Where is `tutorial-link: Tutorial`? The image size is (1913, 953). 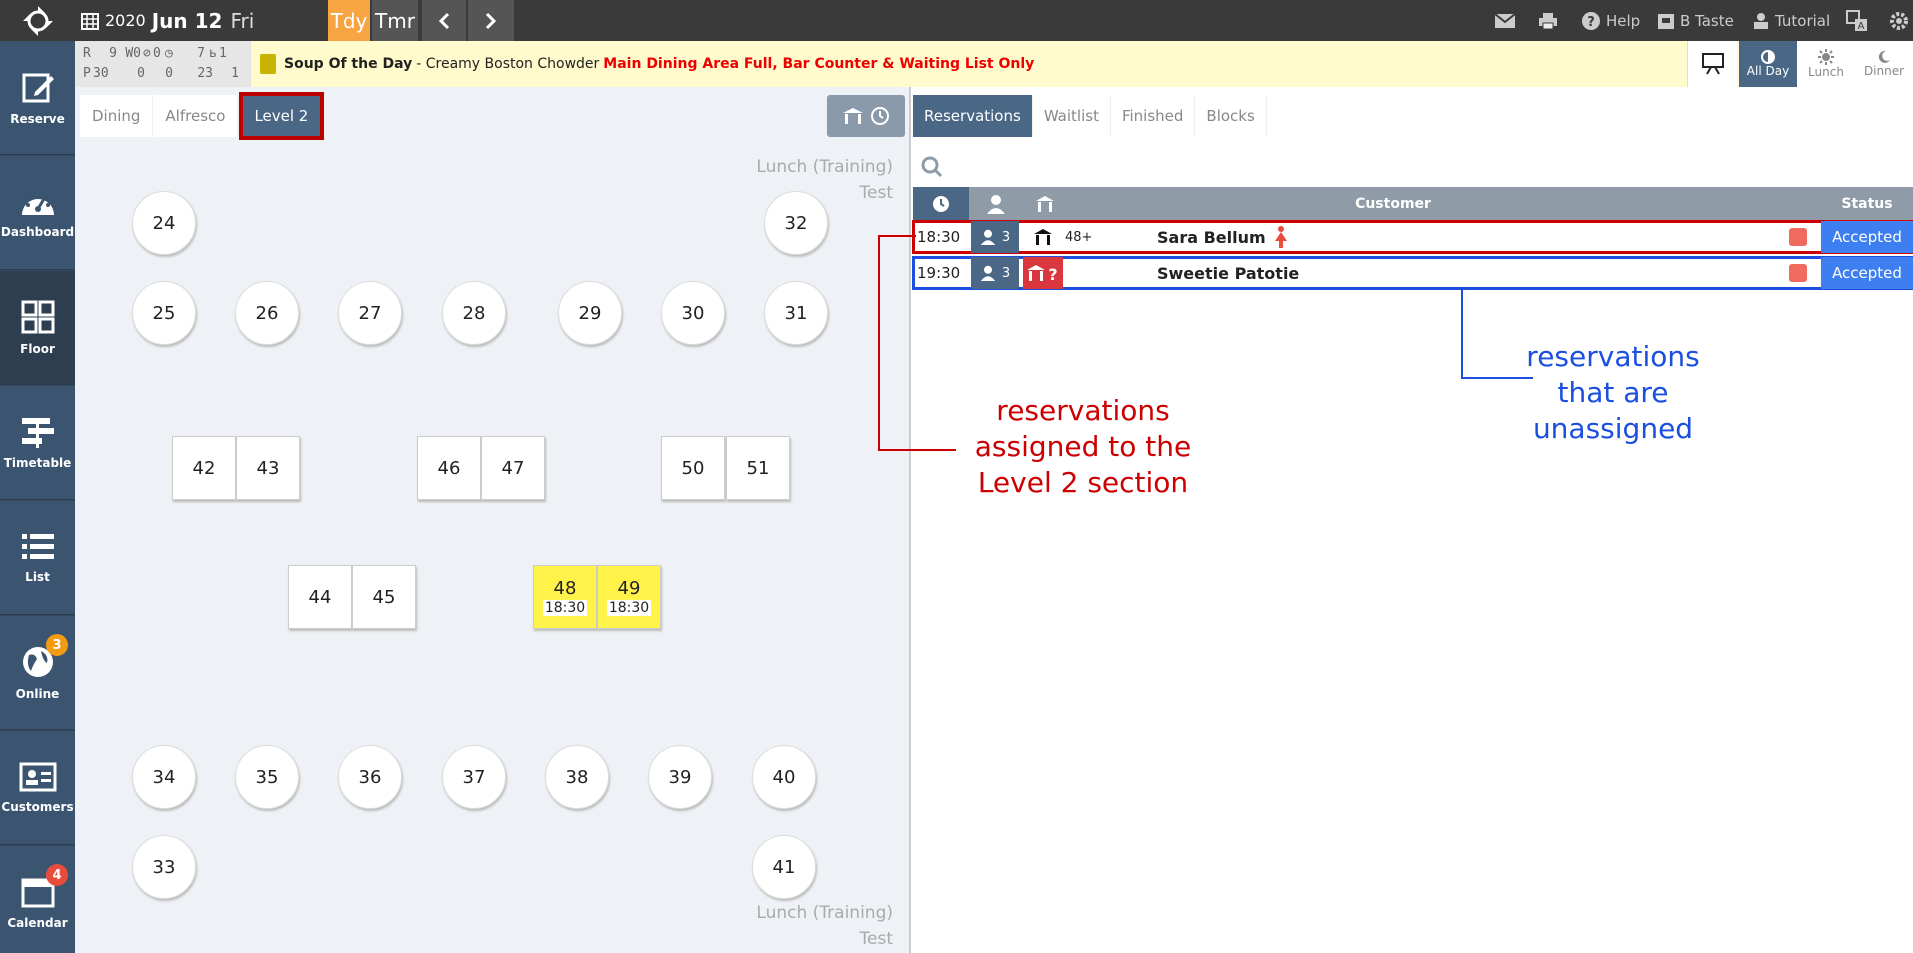 tutorial-link: Tutorial is located at coordinates (1791, 20).